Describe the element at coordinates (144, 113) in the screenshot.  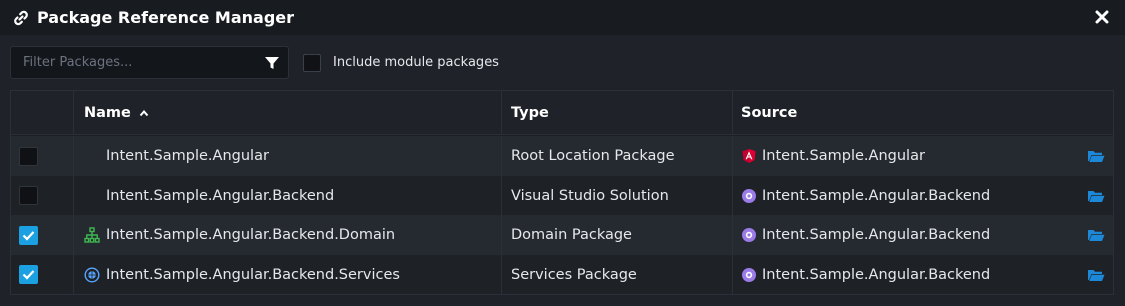
I see `sort-ascending-icon` at that location.